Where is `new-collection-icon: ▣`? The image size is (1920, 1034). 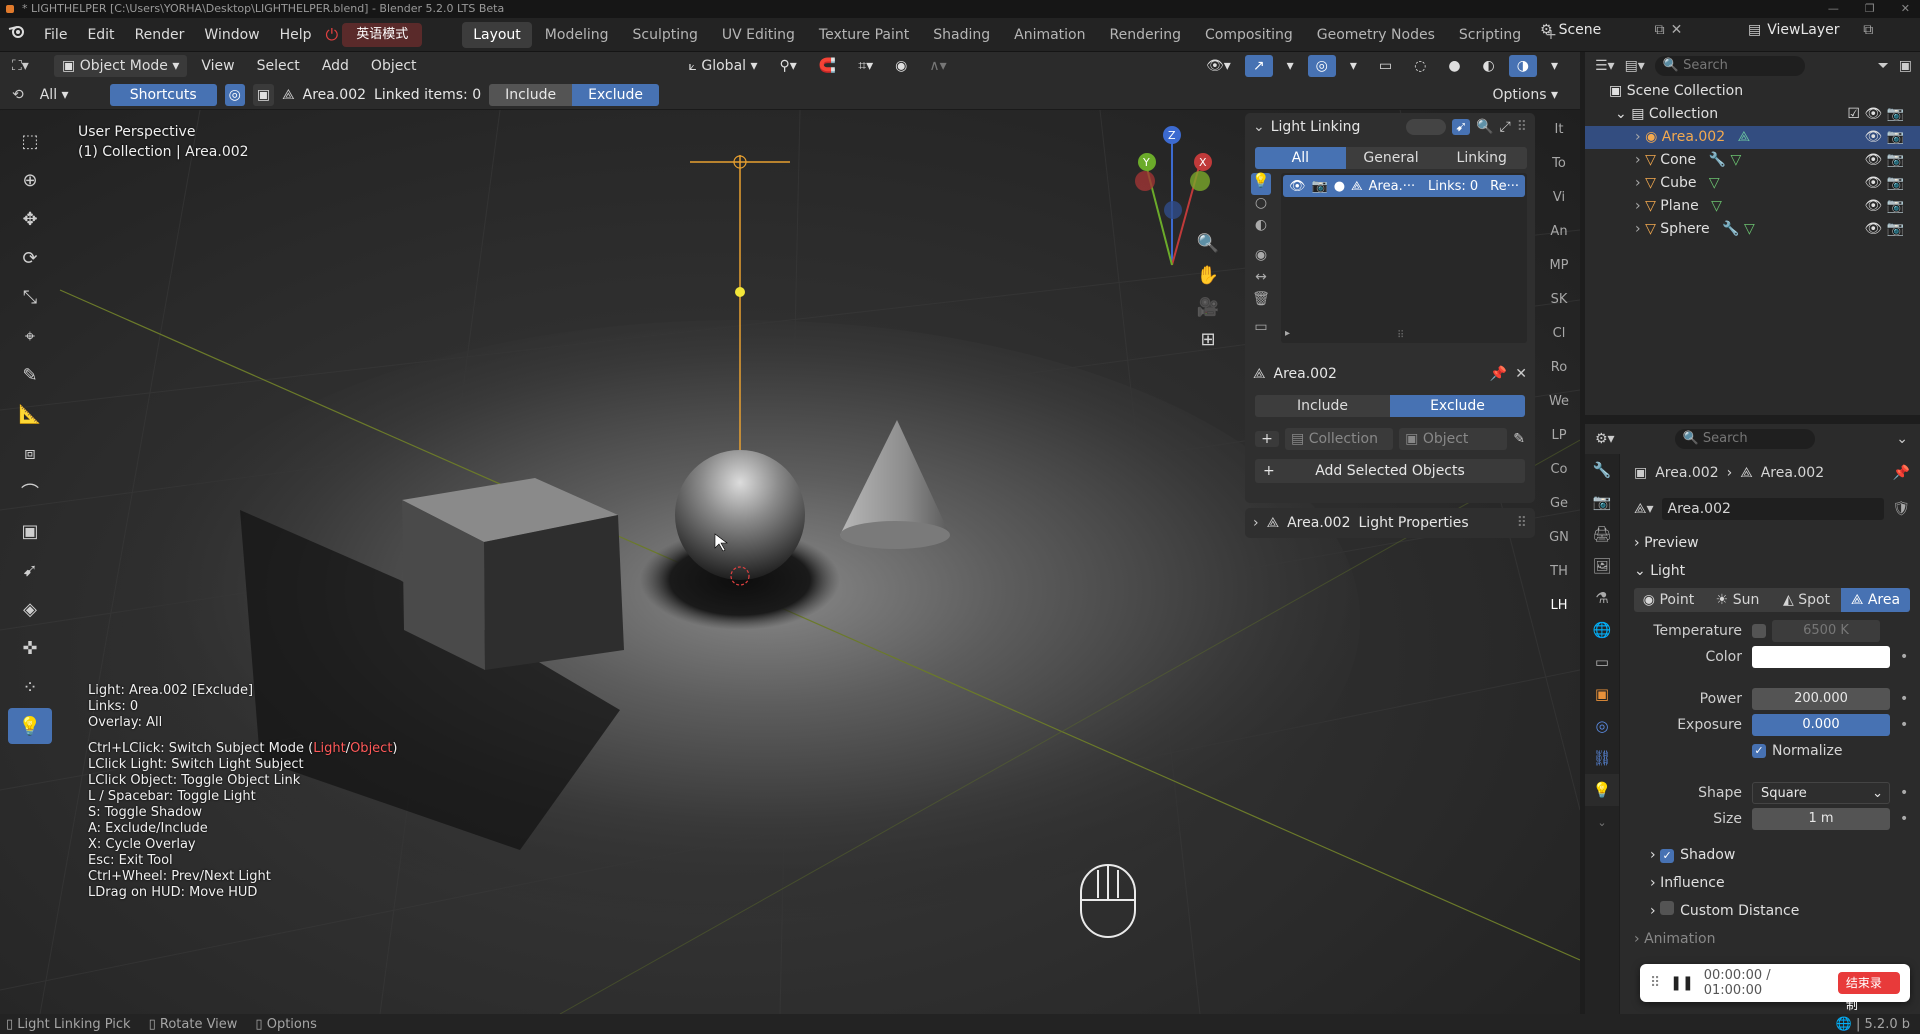 new-collection-icon: ▣ is located at coordinates (1905, 66).